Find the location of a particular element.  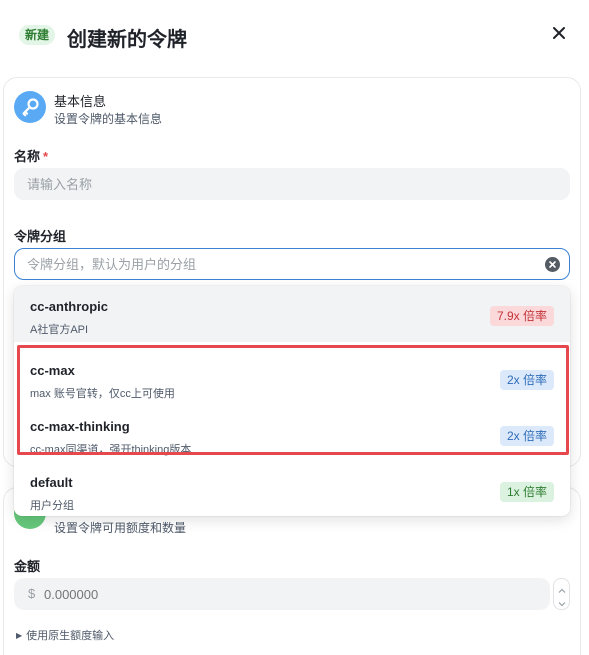

raw-quota-toggle: ▶ 使用原生额度输入 is located at coordinates (65, 635).